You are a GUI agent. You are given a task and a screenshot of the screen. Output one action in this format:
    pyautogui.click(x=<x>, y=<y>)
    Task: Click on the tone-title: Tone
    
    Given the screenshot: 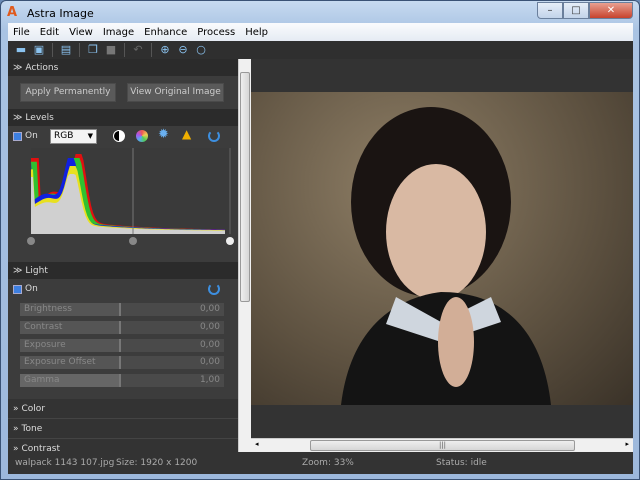 What is the action you would take?
    pyautogui.click(x=32, y=428)
    